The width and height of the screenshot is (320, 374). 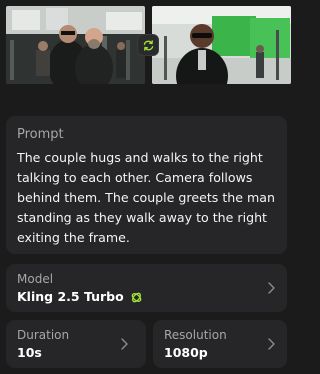 I want to click on source-image, so click(x=75, y=45).